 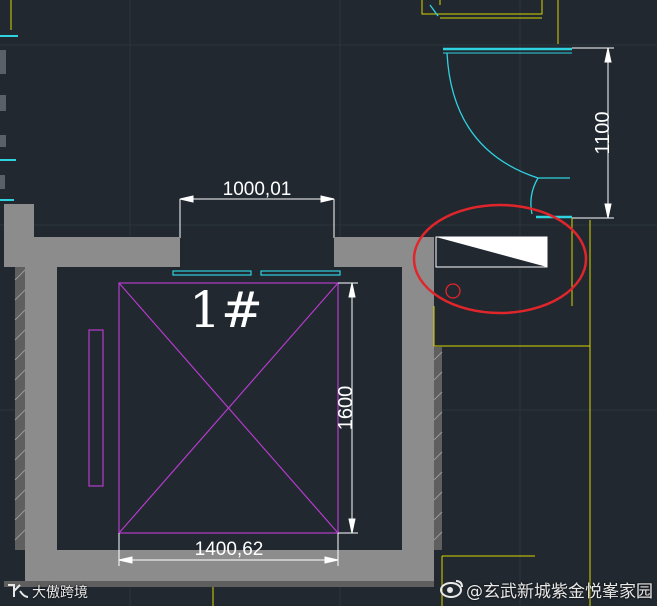 I want to click on watermark-left: 大傲跨境, so click(x=60, y=593).